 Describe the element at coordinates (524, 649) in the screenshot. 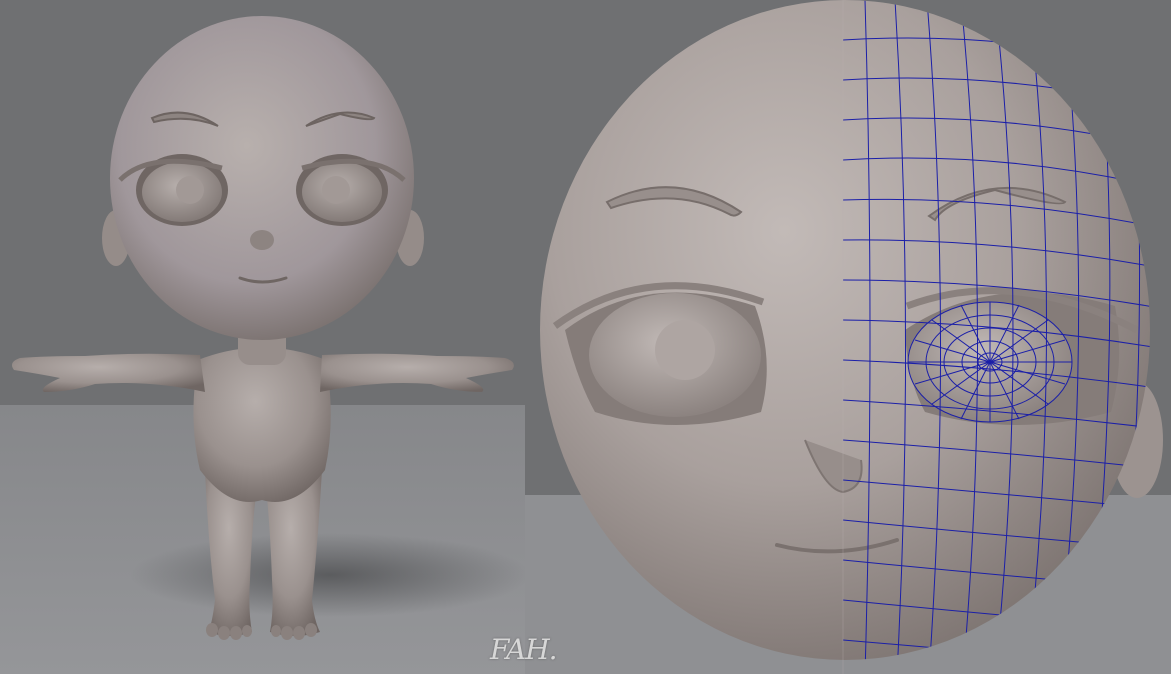

I see `watermark-logo: FAH.` at that location.